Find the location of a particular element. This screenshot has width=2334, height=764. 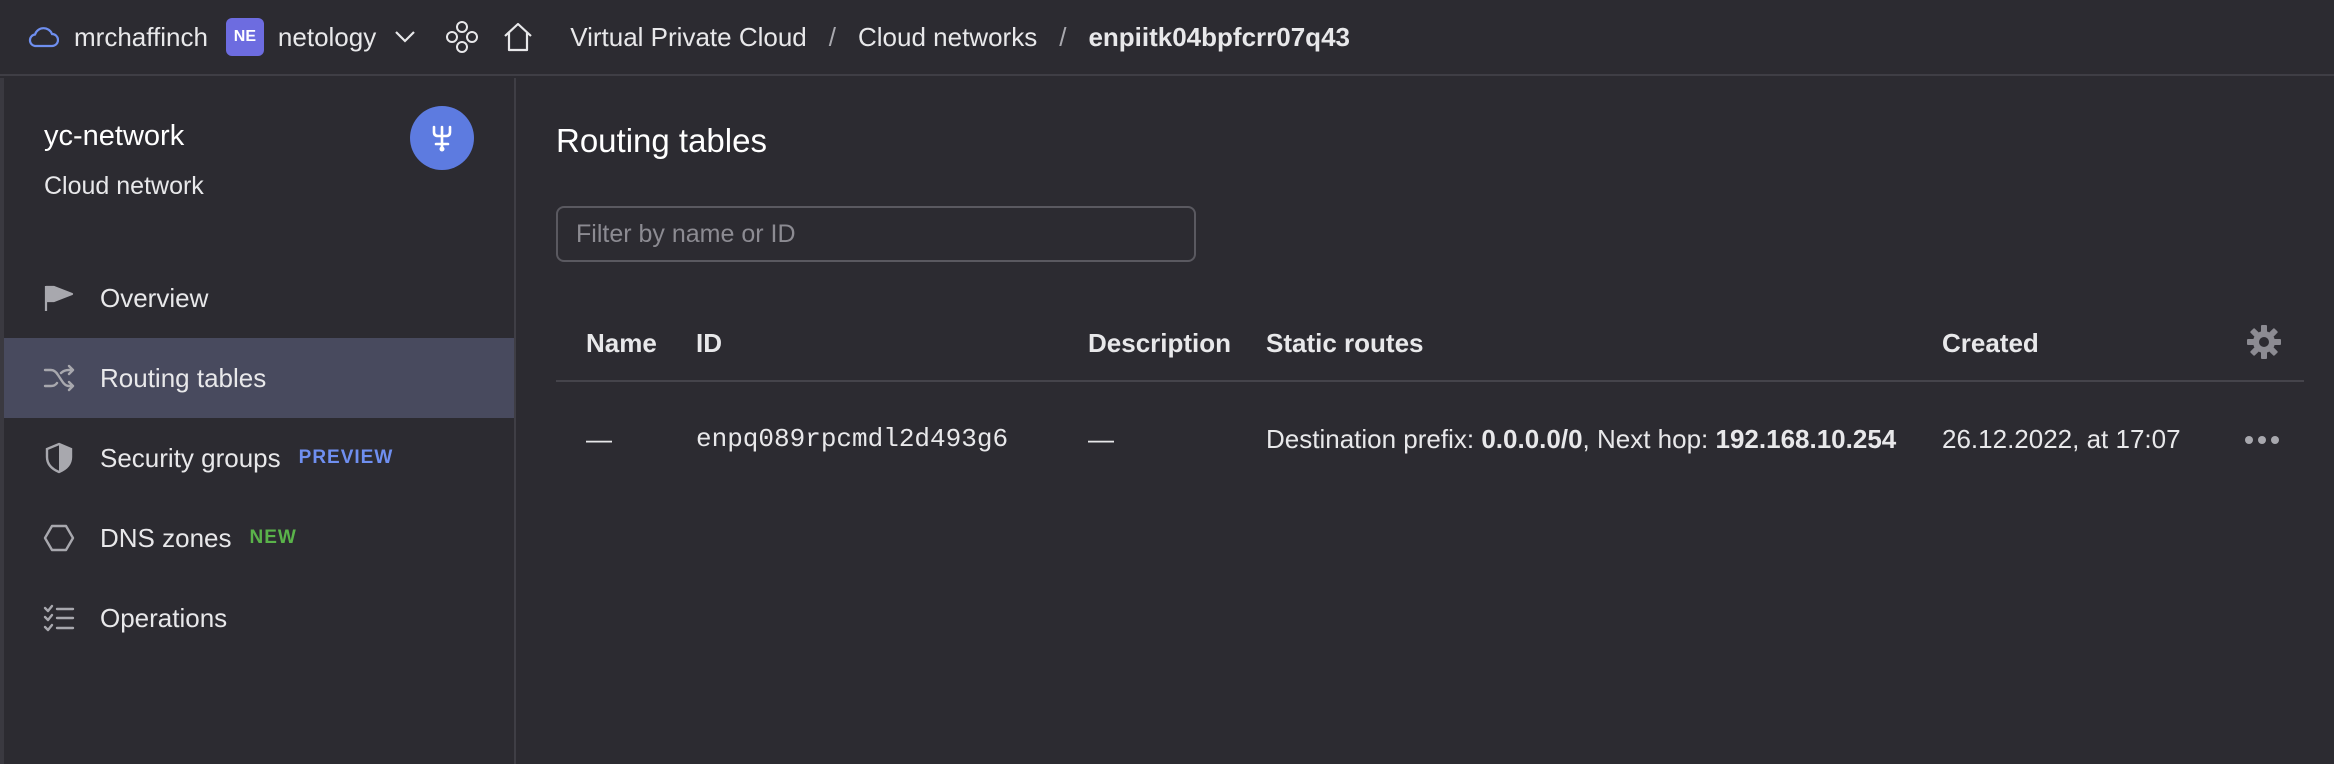

org-selector: NE netology is located at coordinates (314, 37).